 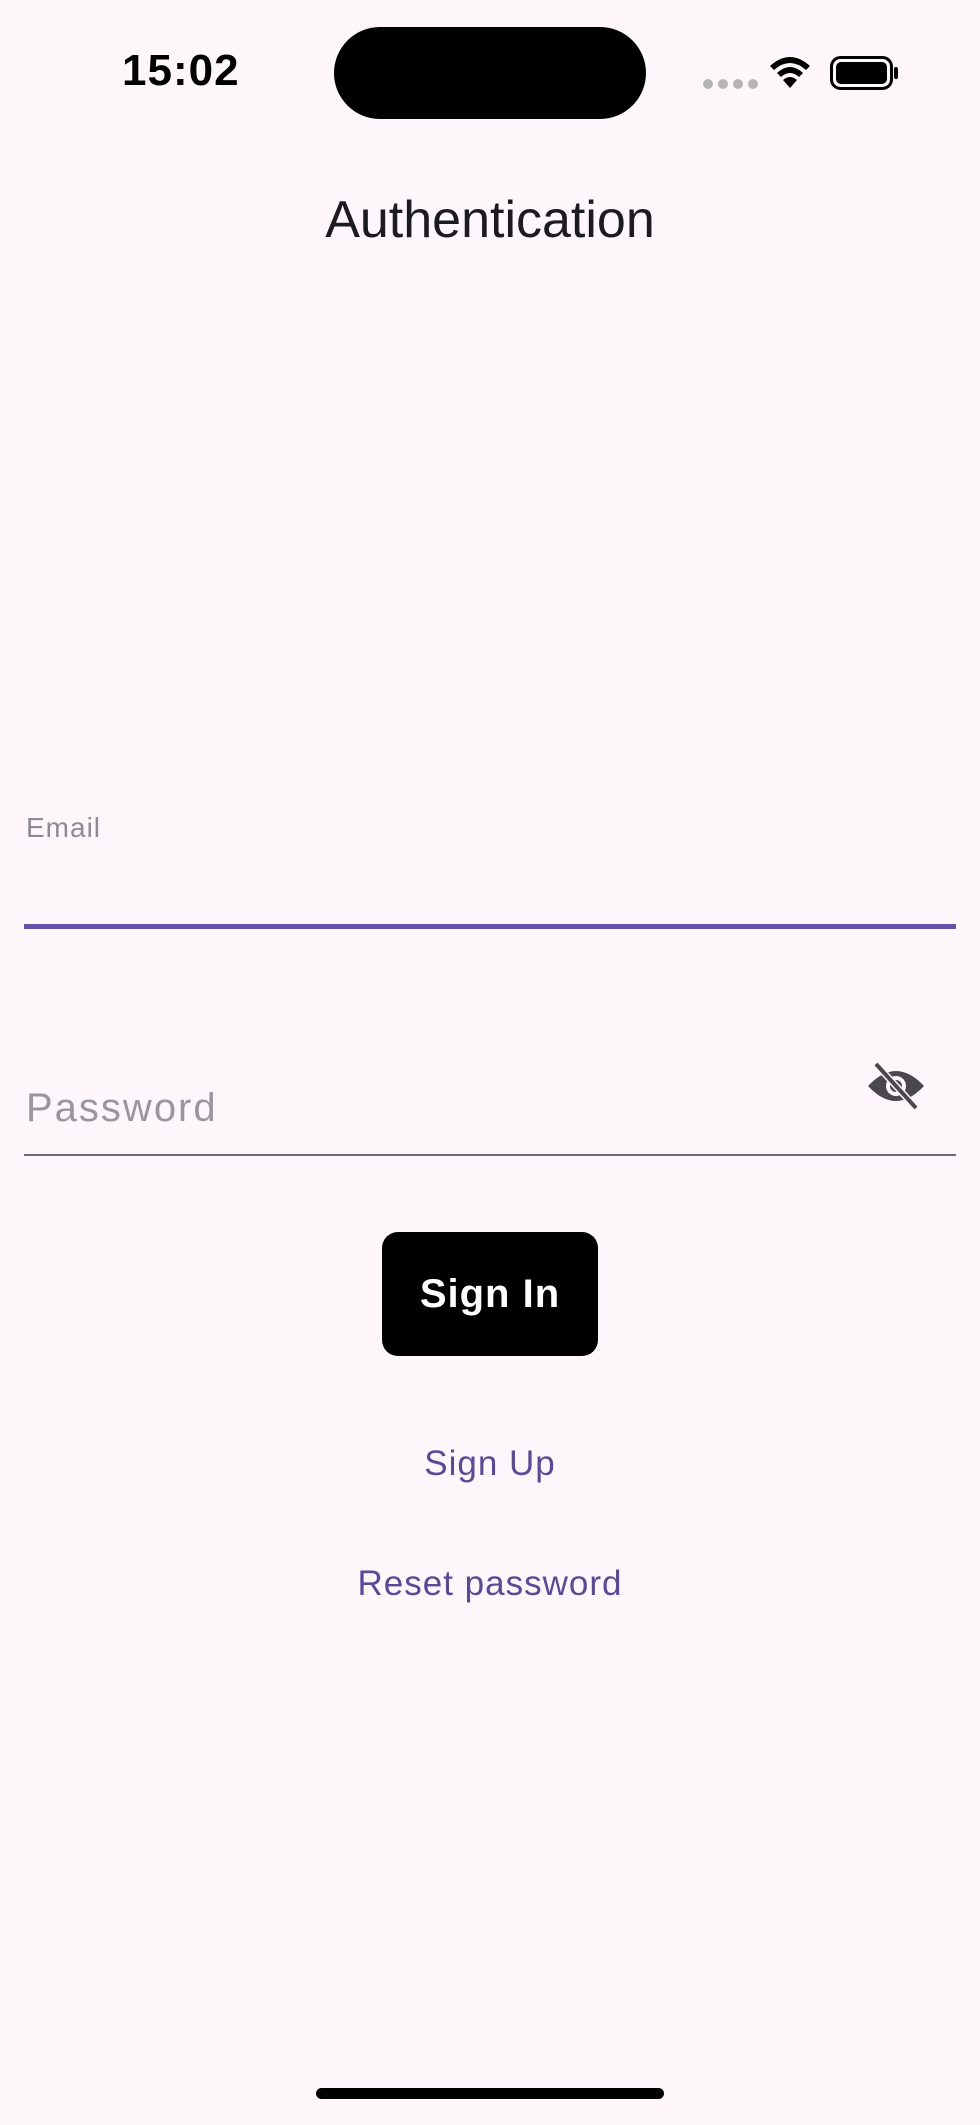 I want to click on cellular-signal-icon, so click(x=730, y=84).